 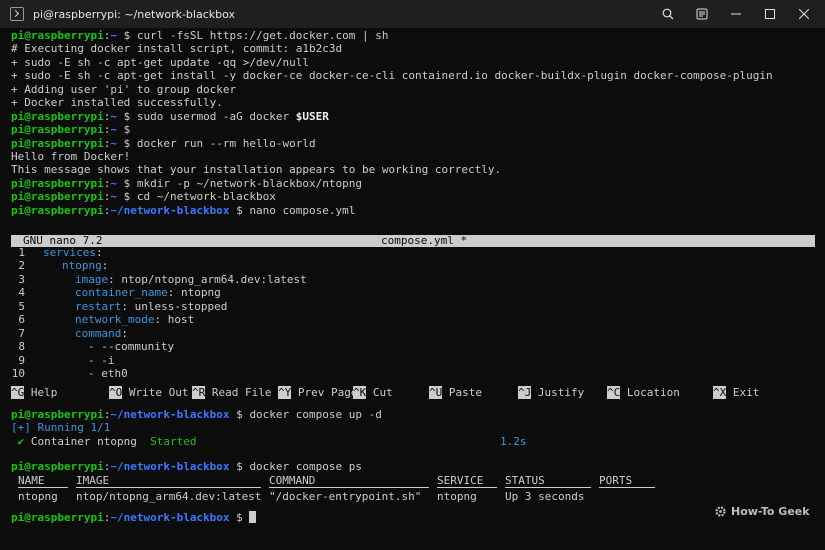 What do you see at coordinates (226, 143) in the screenshot?
I see `command-text: docker run --rm hello-world` at bounding box center [226, 143].